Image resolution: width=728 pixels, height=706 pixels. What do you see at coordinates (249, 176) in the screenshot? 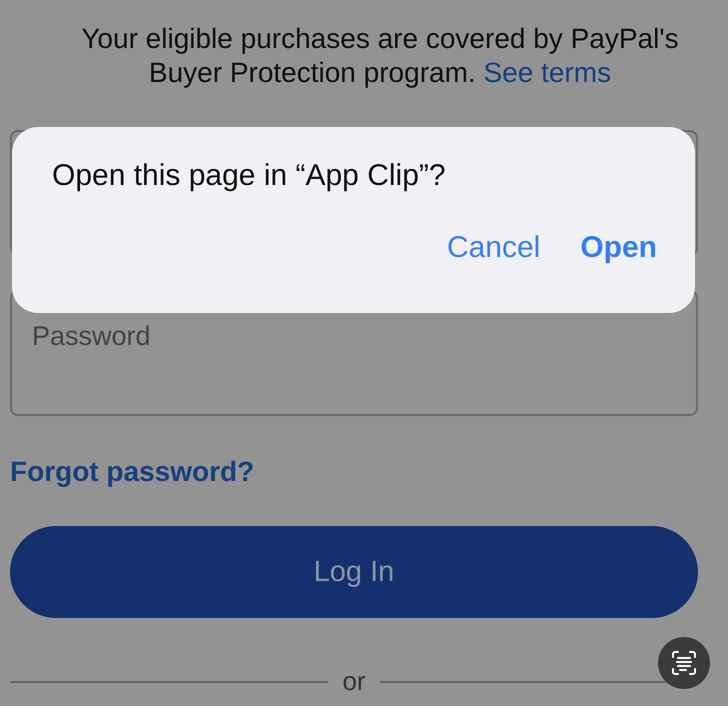
I see `dialog-message: Open this page in “App Clip”?` at bounding box center [249, 176].